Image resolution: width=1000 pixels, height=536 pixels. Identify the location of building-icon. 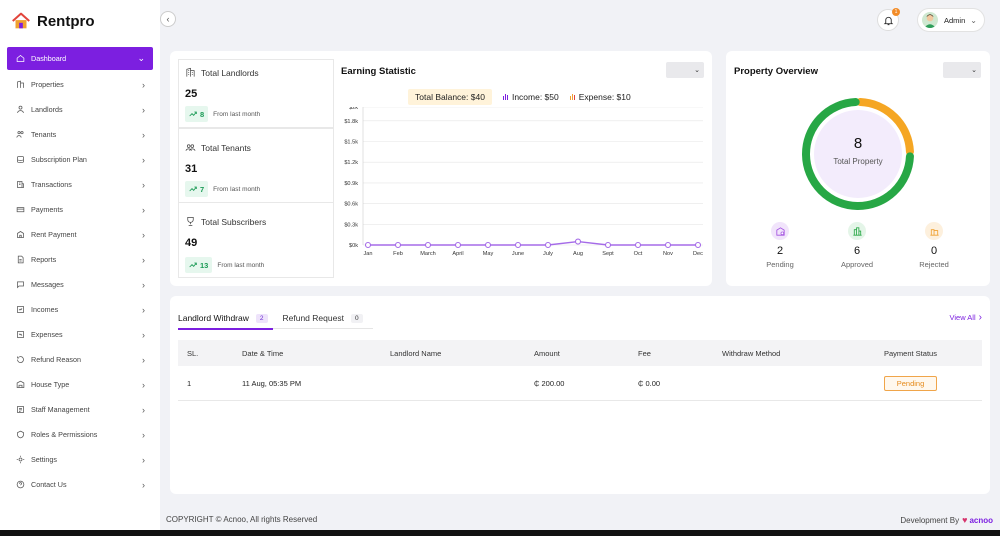
(190, 72).